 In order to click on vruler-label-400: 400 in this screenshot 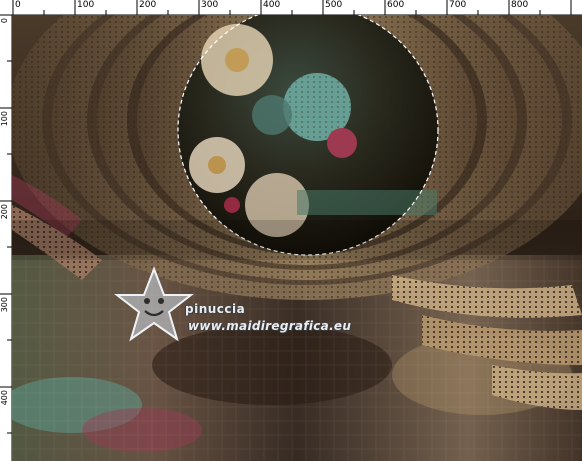, I will do `click(4, 398)`.